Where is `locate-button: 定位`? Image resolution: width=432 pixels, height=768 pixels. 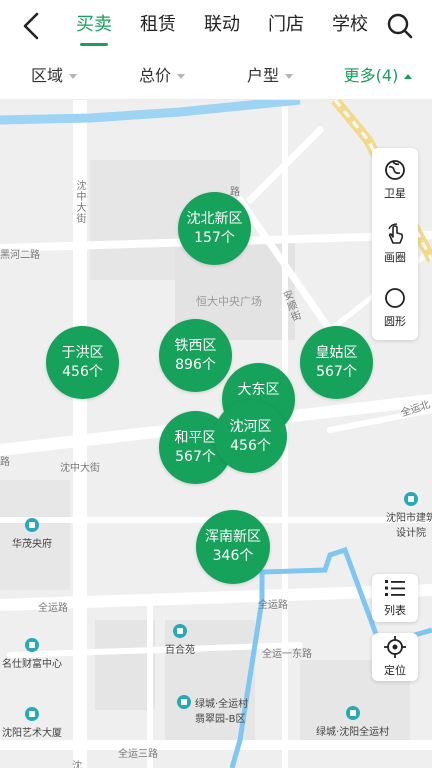 locate-button: 定位 is located at coordinates (395, 657).